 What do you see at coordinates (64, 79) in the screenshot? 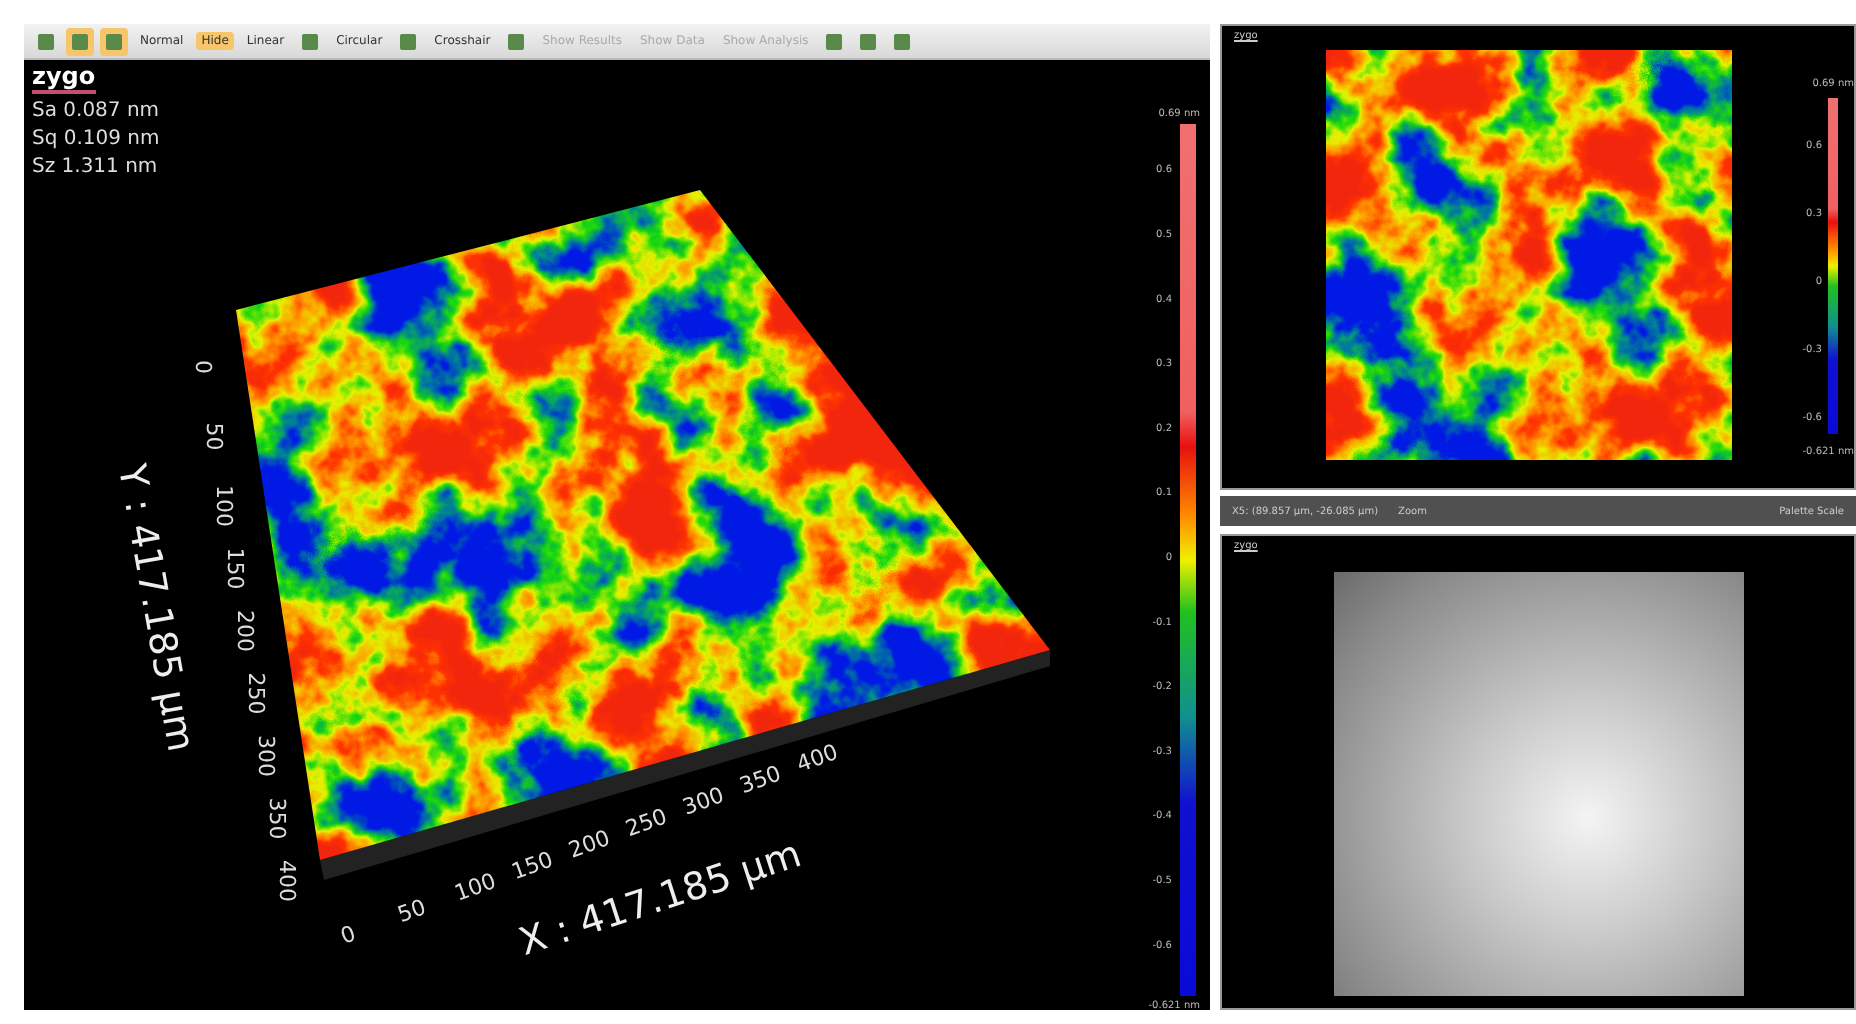
I see `logo: zygo` at bounding box center [64, 79].